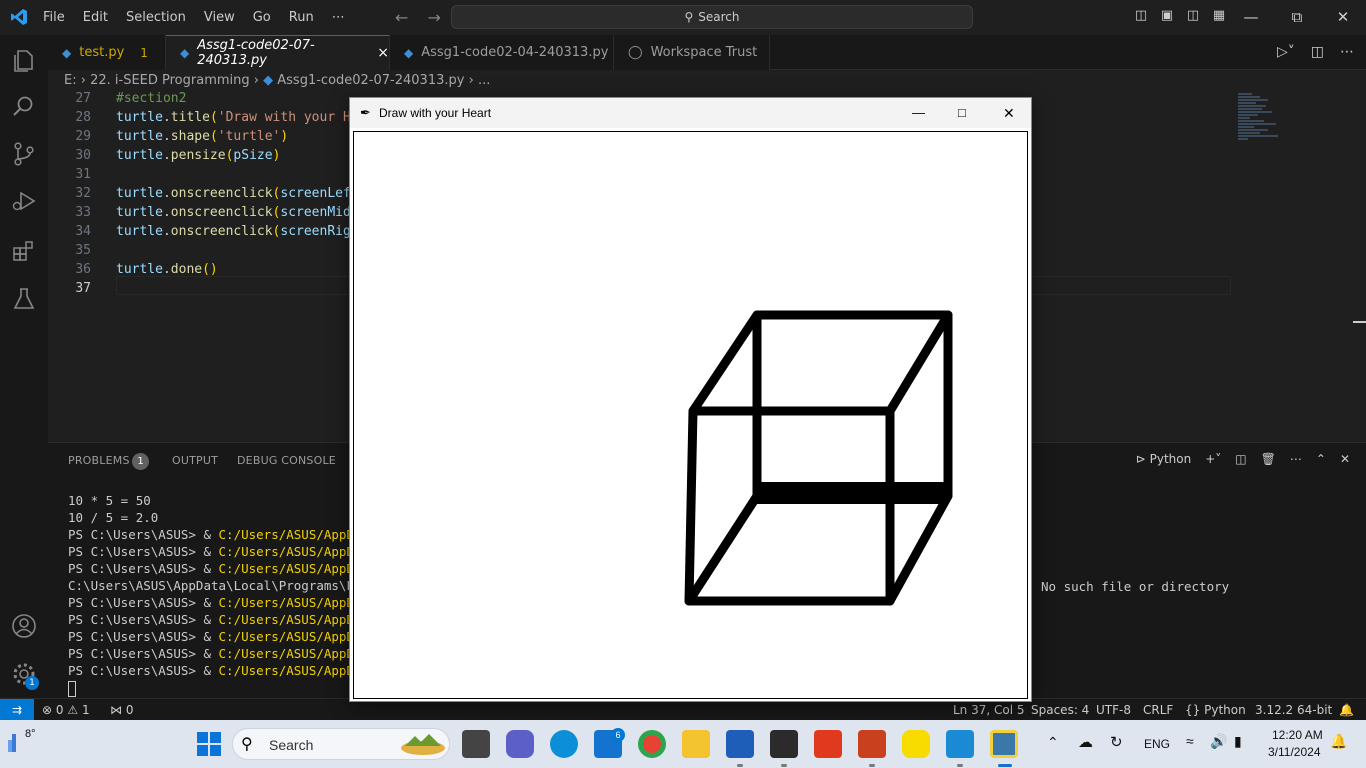 The height and width of the screenshot is (768, 1366). What do you see at coordinates (1171, 459) in the screenshot?
I see `terminal-name: Python` at bounding box center [1171, 459].